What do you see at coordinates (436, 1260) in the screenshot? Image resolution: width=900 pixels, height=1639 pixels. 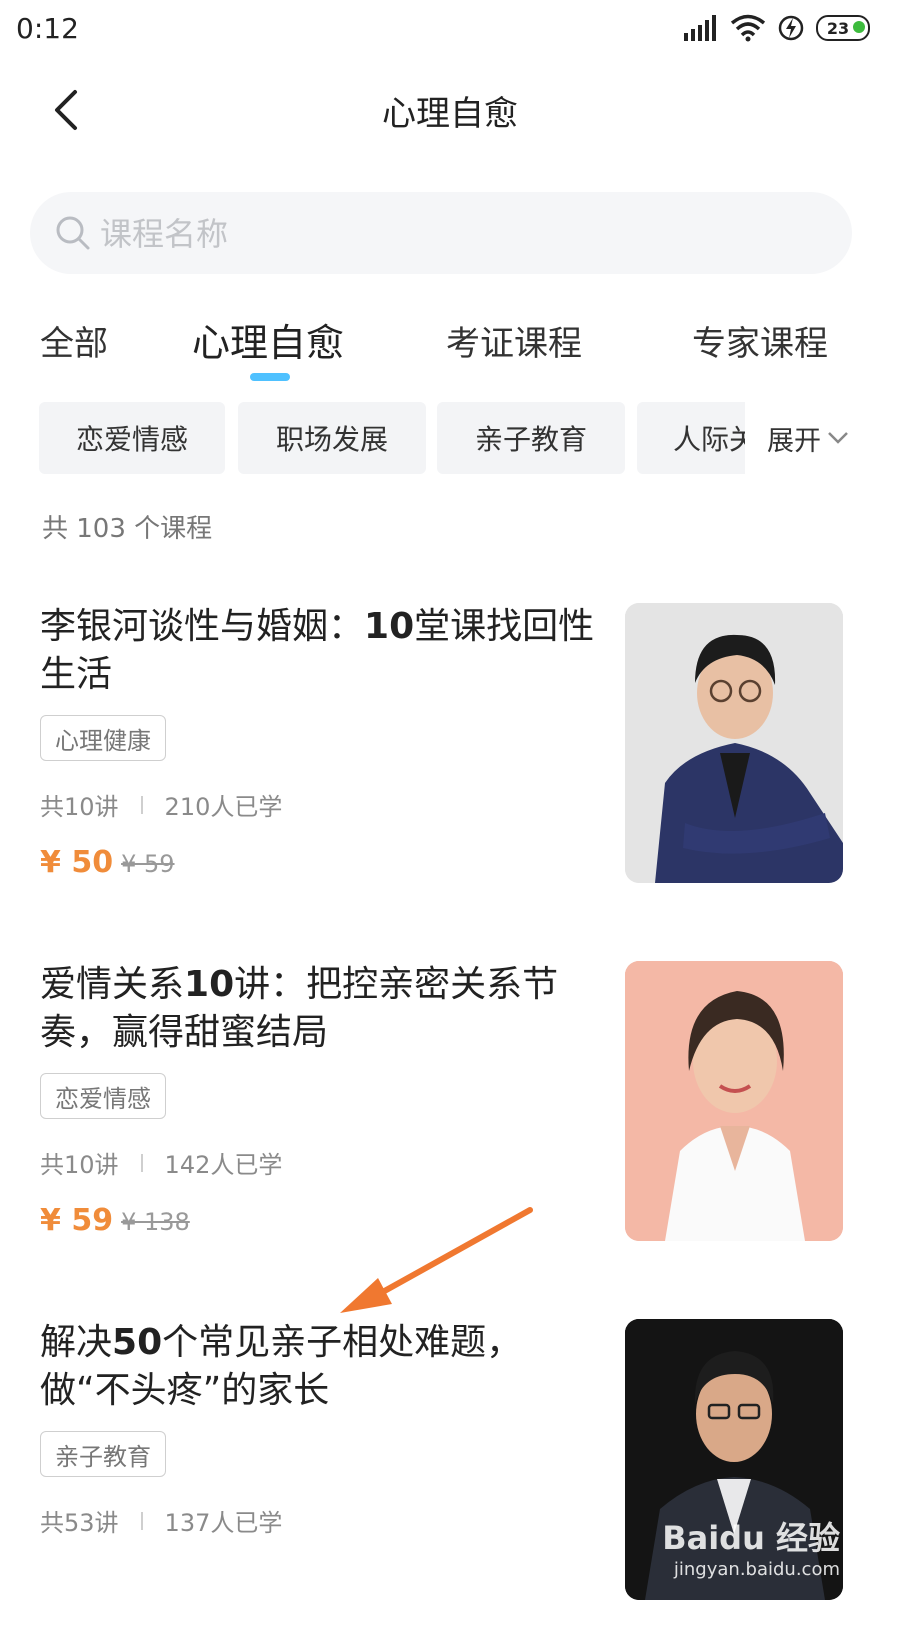 I see `annotation-arrow-icon` at bounding box center [436, 1260].